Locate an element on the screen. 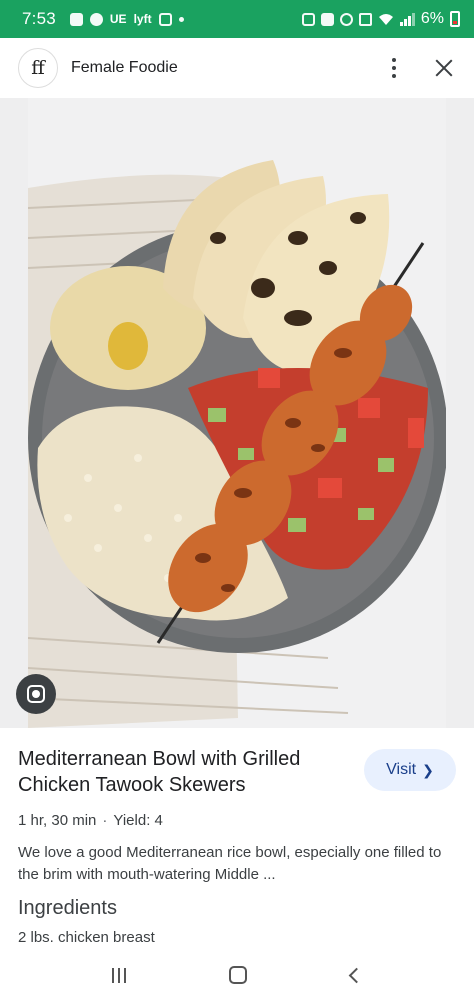 The image size is (474, 1000). dot-icon is located at coordinates (181, 19).